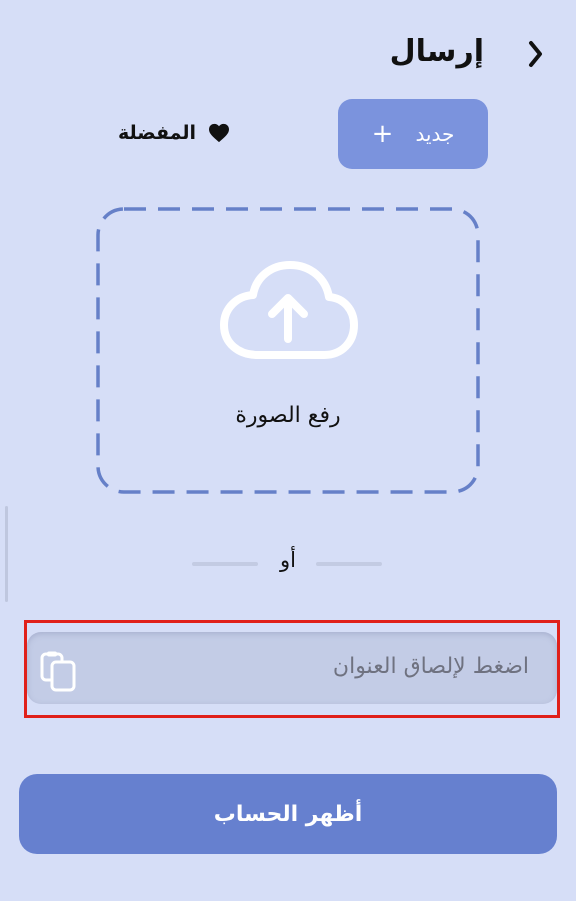 This screenshot has width=576, height=901. Describe the element at coordinates (288, 560) in the screenshot. I see `or-divider-text: أو` at that location.